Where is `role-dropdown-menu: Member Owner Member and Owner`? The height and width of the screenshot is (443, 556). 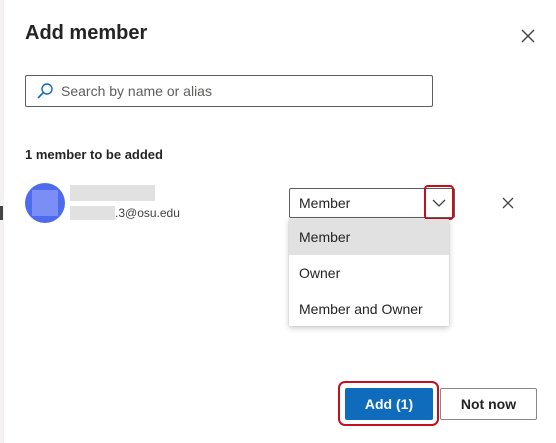
role-dropdown-menu: Member Owner Member and Owner is located at coordinates (369, 272).